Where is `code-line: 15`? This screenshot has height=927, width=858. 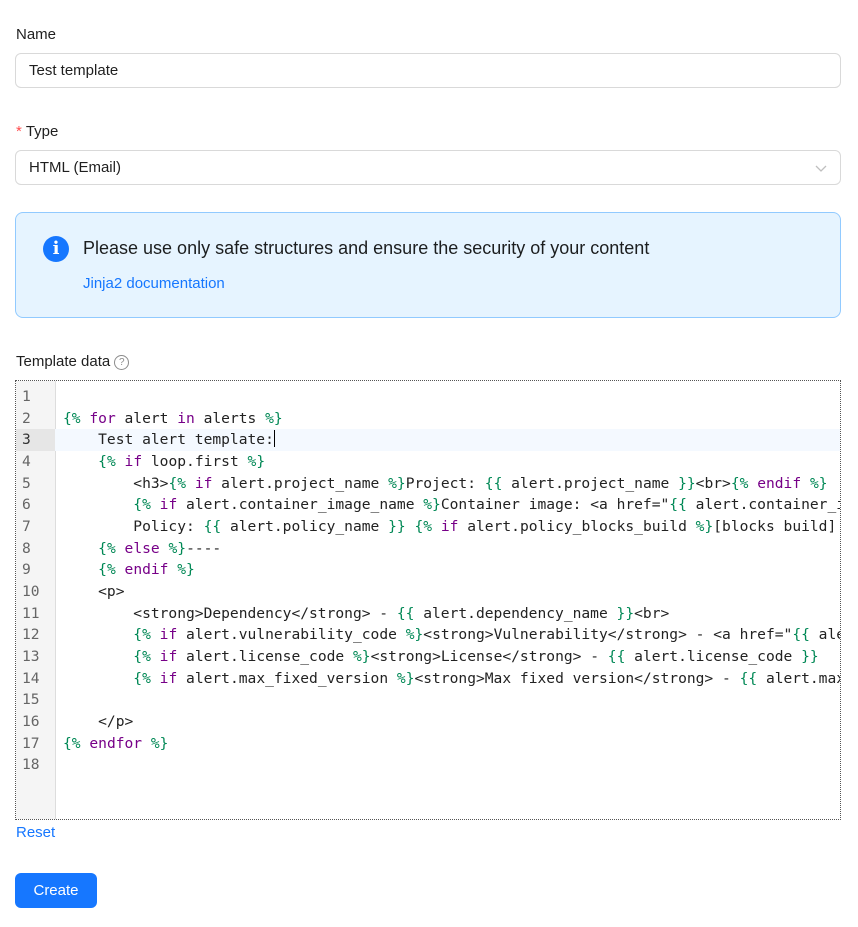
code-line: 15 is located at coordinates (428, 700).